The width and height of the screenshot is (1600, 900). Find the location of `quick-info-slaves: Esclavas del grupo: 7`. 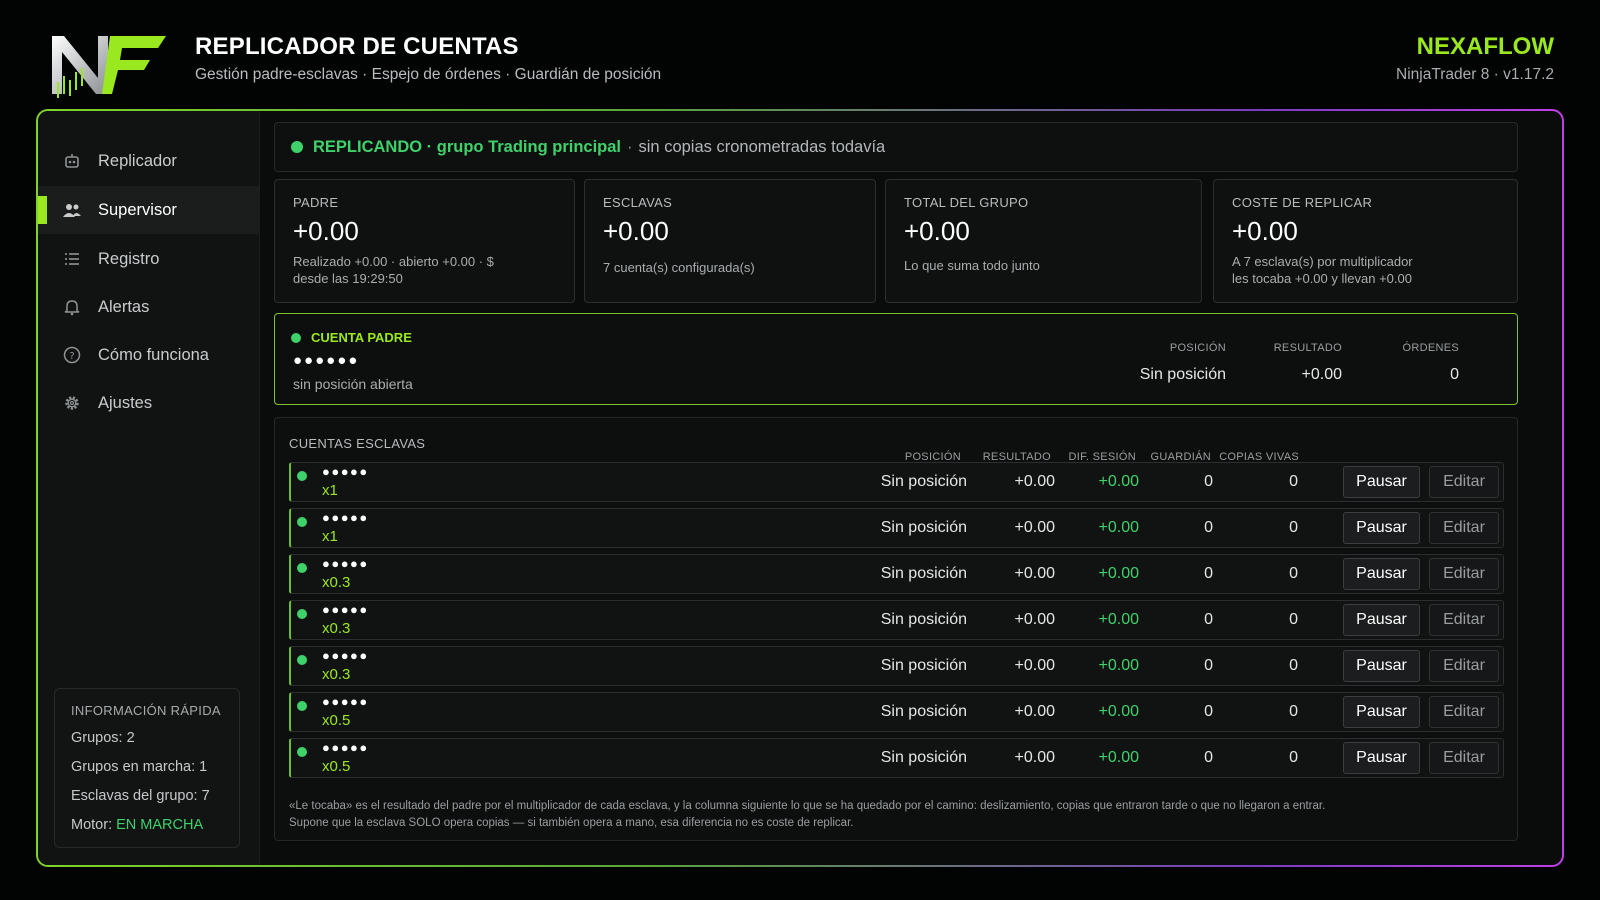

quick-info-slaves: Esclavas del grupo: 7 is located at coordinates (140, 796).